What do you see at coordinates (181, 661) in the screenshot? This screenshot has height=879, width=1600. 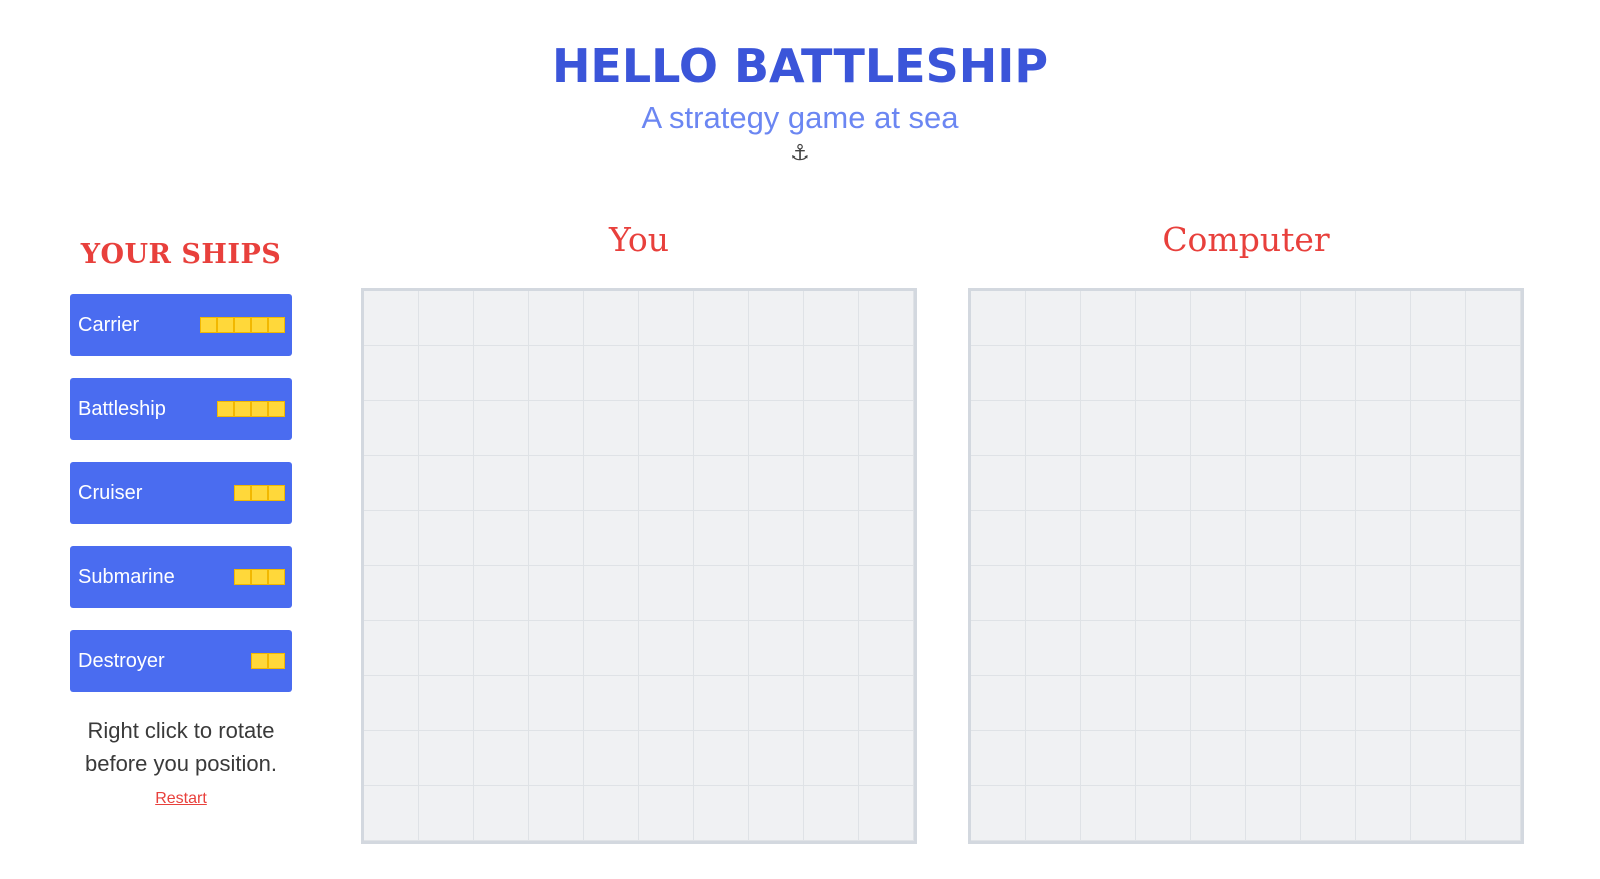 I see `ship-destroyer: Destroyer` at bounding box center [181, 661].